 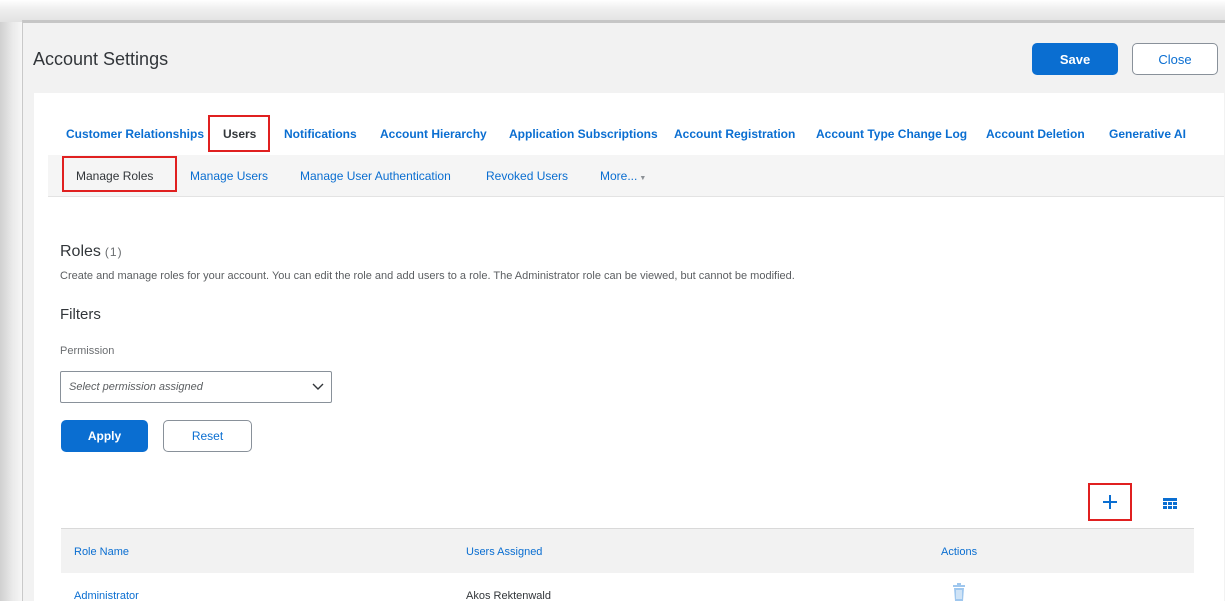 I want to click on add-role-button, so click(x=1110, y=502).